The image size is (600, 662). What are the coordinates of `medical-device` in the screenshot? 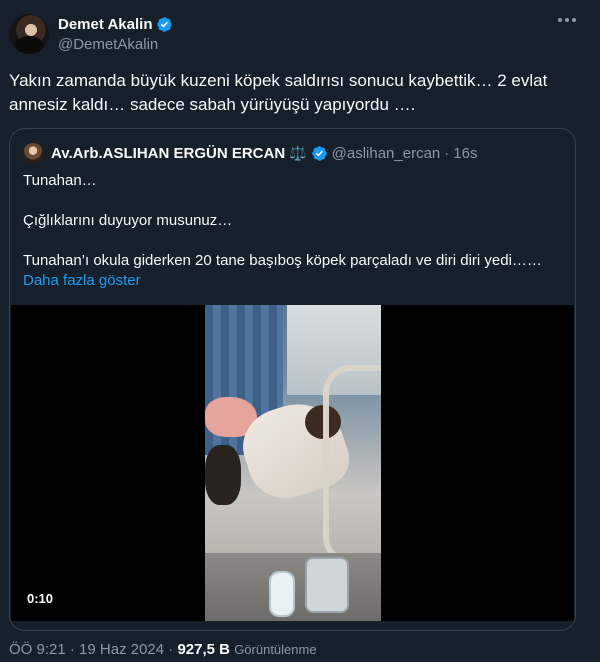 It's located at (327, 585).